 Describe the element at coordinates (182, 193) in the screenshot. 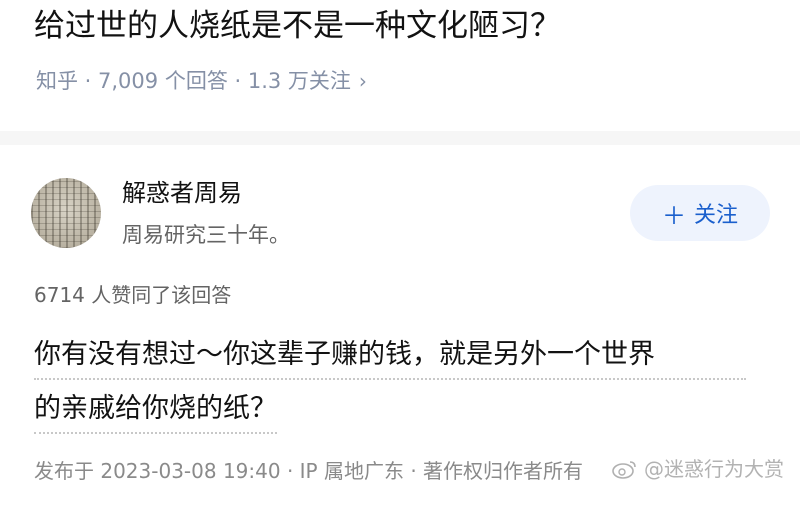

I see `author-name: 解惑者周易` at that location.